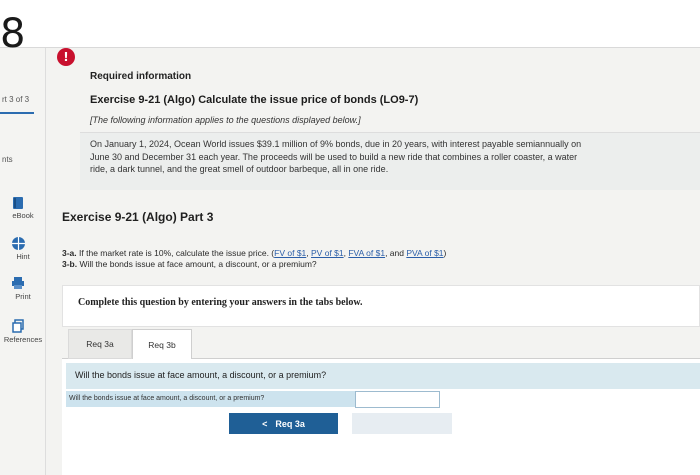 This screenshot has width=700, height=475. I want to click on pv-link: PV of $1, so click(327, 253).